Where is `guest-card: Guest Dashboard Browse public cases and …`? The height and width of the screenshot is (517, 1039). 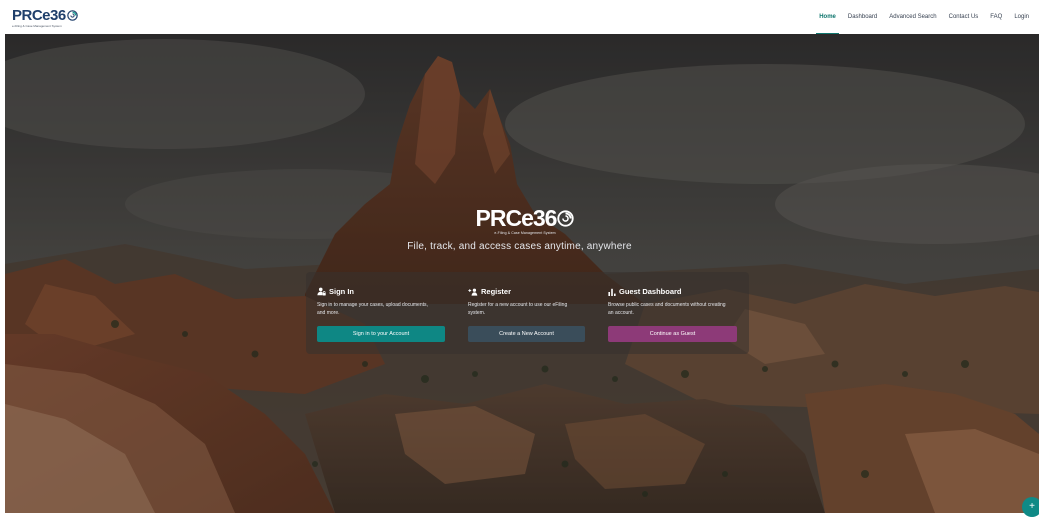
guest-card: Guest Dashboard Browse public cases and … is located at coordinates (672, 313).